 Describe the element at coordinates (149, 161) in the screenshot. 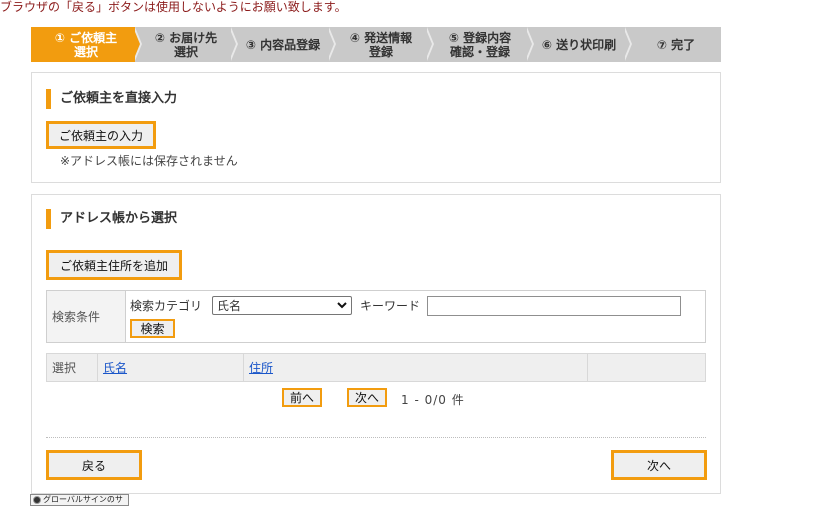

I see `not-saved-note: ※アドレス帳には保存されません` at that location.